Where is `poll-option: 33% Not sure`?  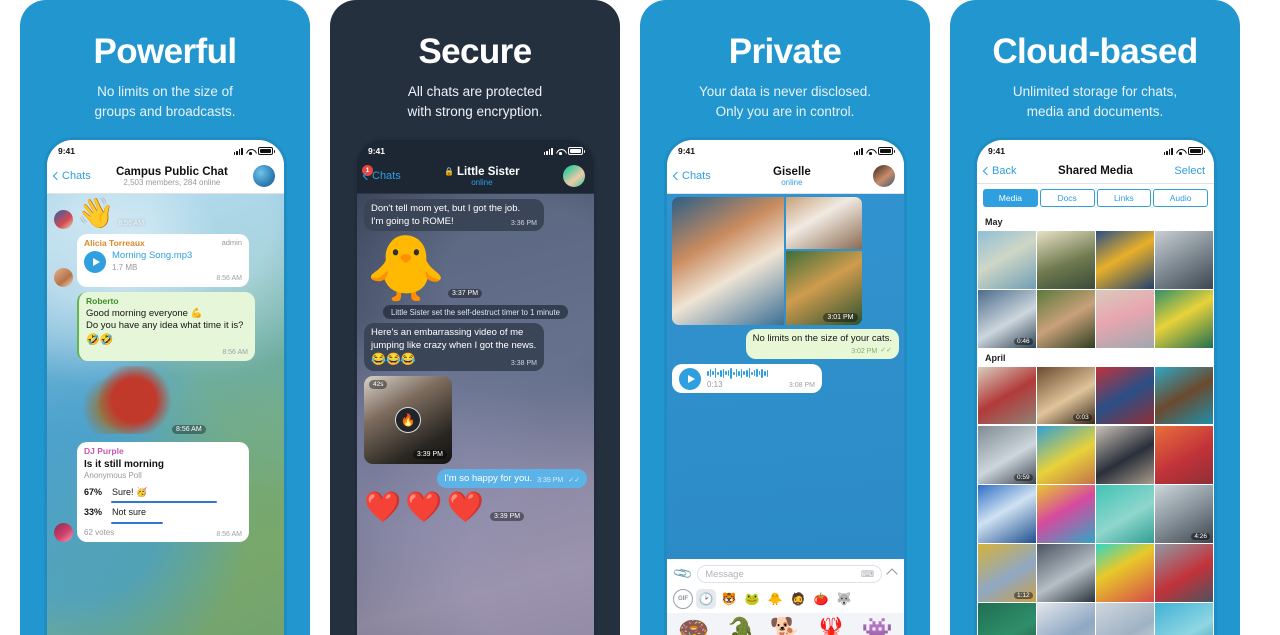
poll-option: 33% Not sure is located at coordinates (163, 516).